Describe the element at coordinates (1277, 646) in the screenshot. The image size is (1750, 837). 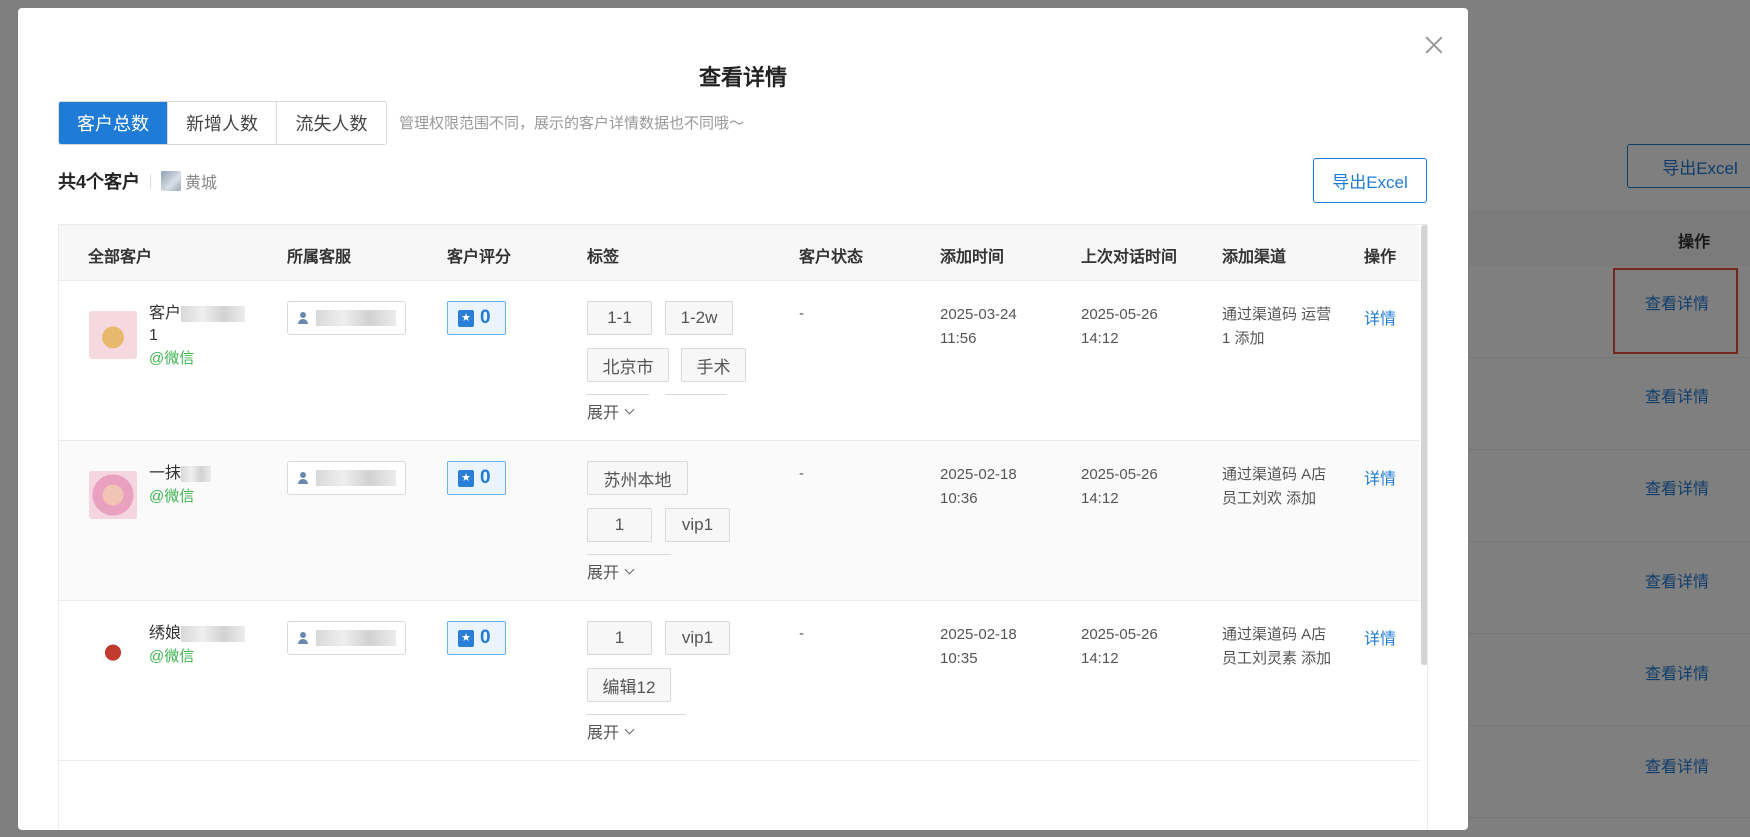
I see `add-source: 通过渠道码 A店员工刘灵素 添加` at that location.